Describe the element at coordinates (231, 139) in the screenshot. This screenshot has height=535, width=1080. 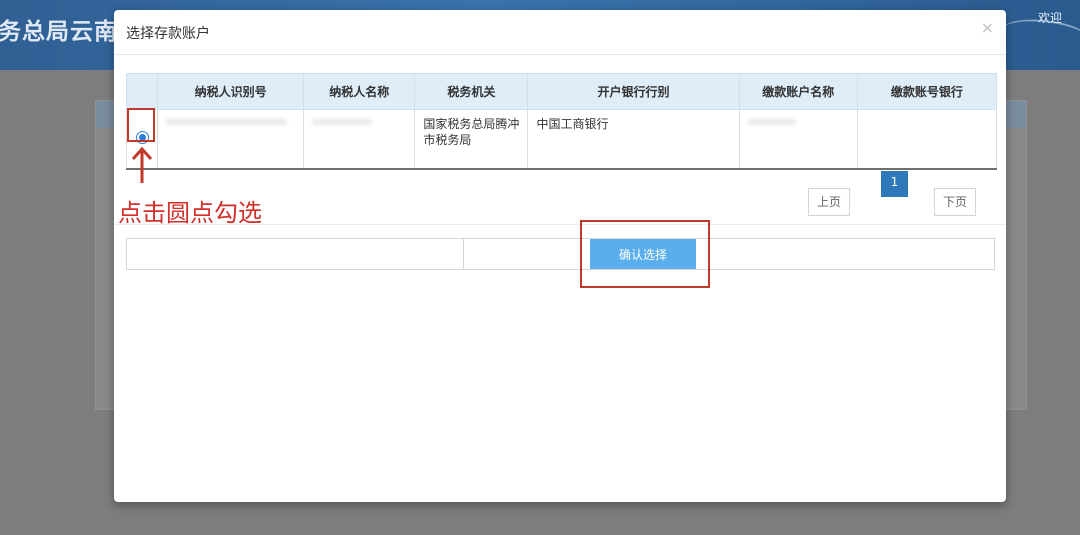
I see `taxpayer-id-cell: ********************` at that location.